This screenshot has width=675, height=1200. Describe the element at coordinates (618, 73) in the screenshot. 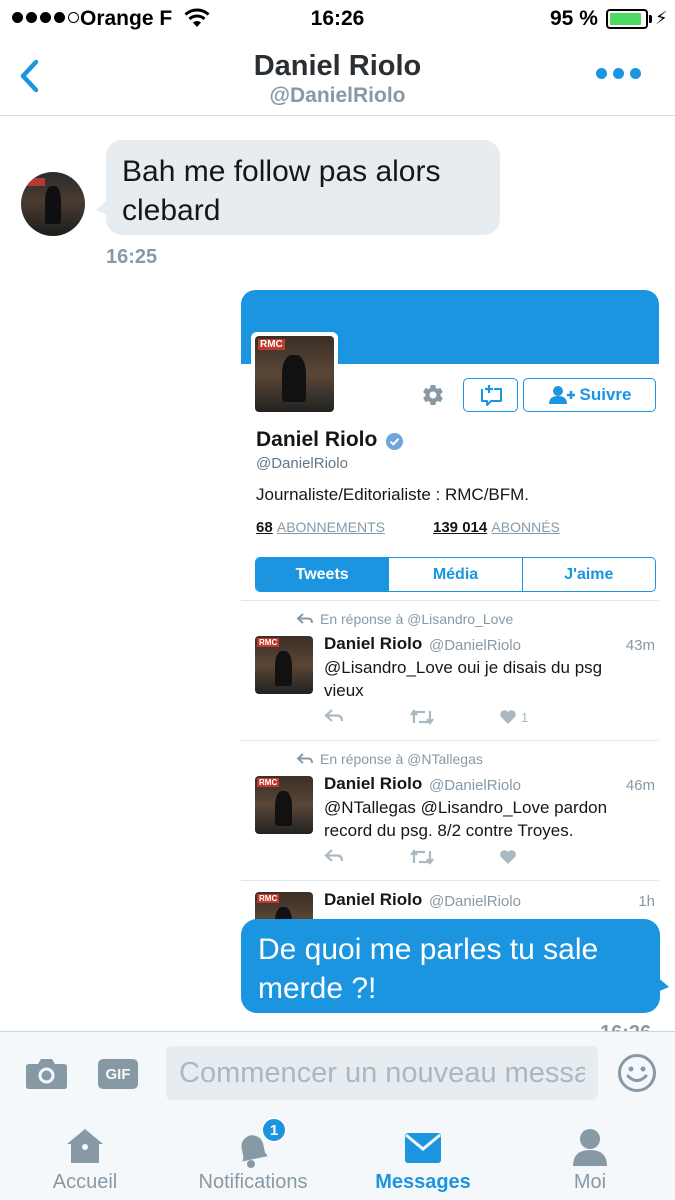

I see `more-options-button` at that location.